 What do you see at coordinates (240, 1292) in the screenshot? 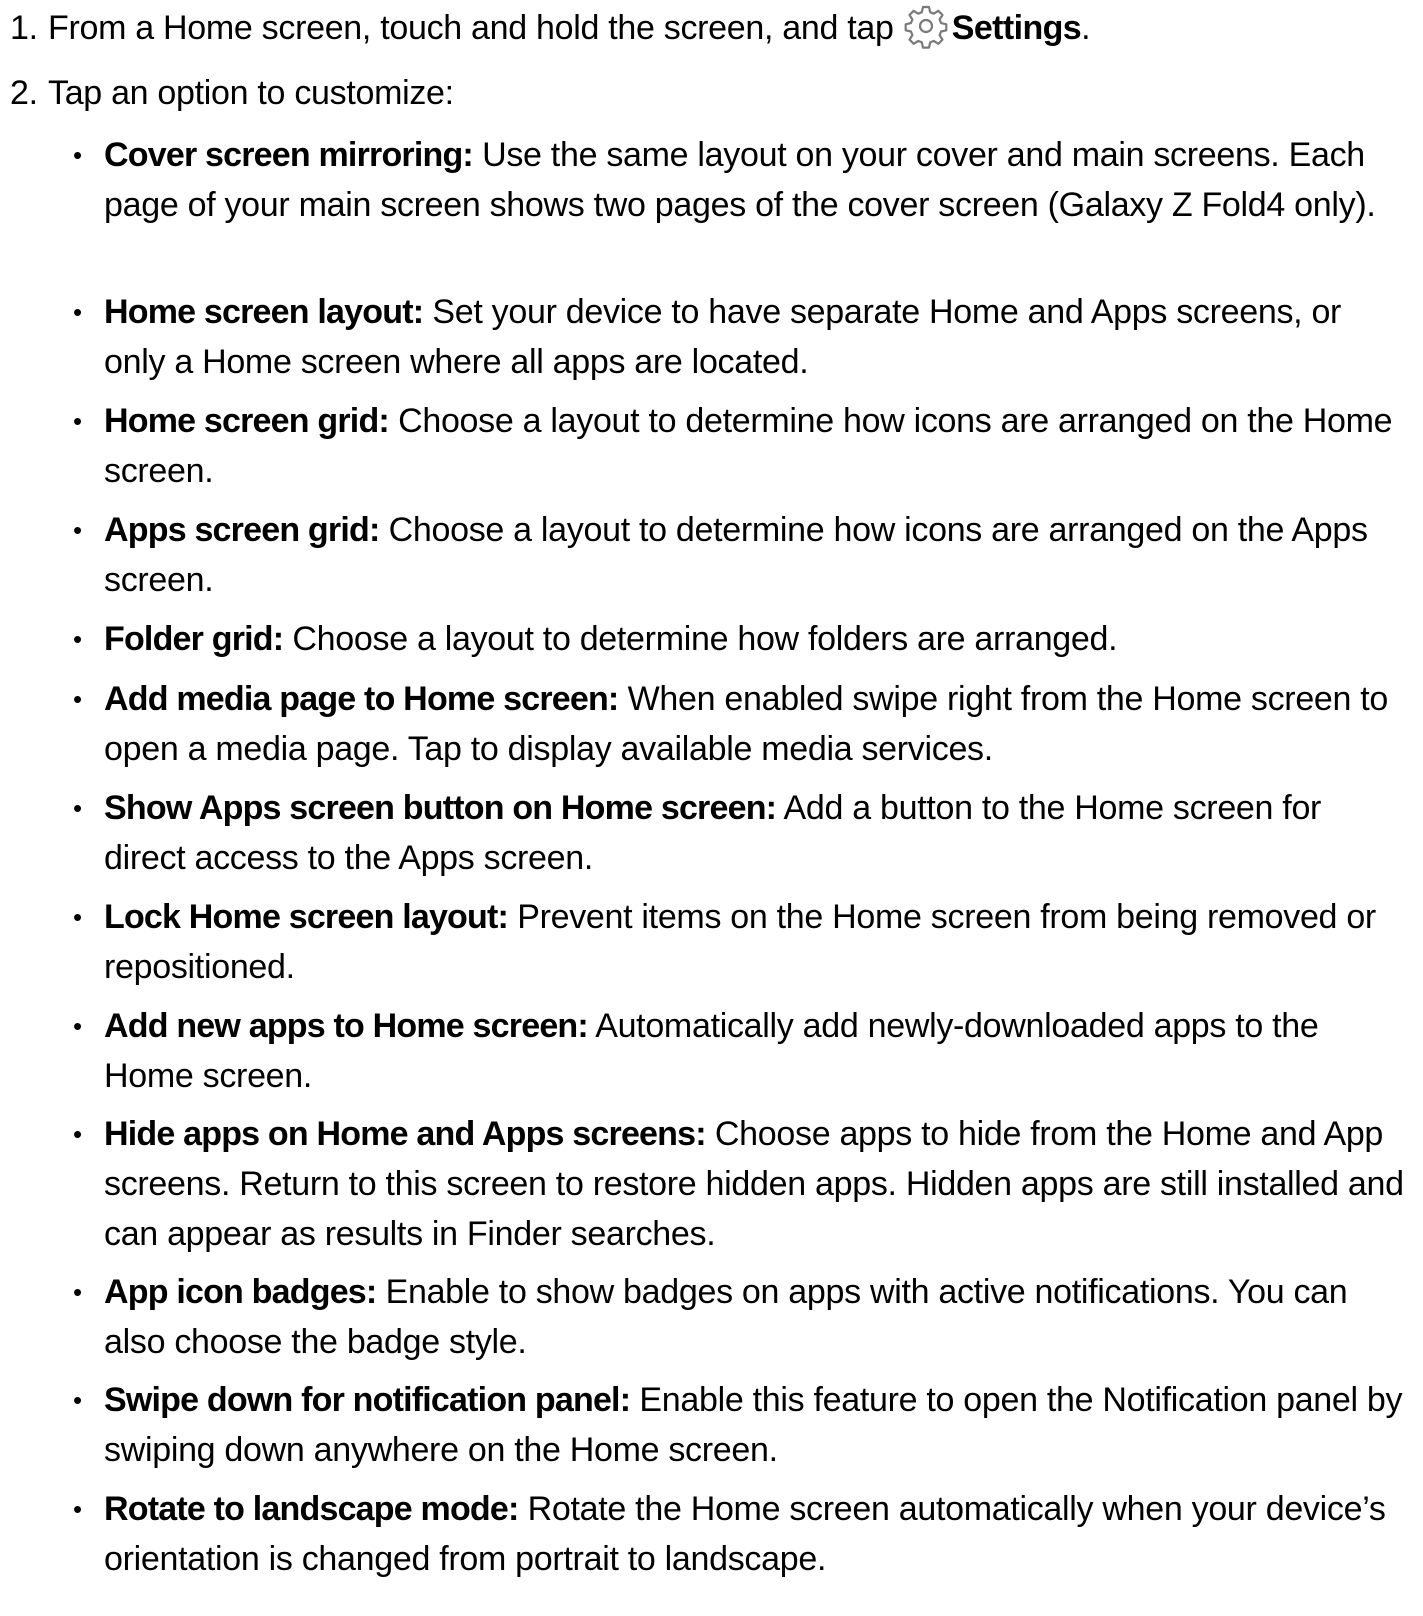
I see `option-term: App icon badges:` at bounding box center [240, 1292].